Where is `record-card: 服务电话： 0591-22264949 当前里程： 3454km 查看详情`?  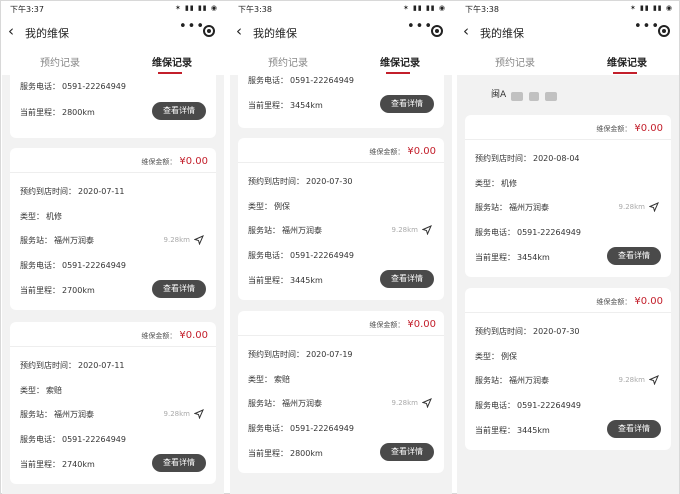 record-card: 服务电话： 0591-22264949 当前里程： 3454km 查看详情 is located at coordinates (341, 101).